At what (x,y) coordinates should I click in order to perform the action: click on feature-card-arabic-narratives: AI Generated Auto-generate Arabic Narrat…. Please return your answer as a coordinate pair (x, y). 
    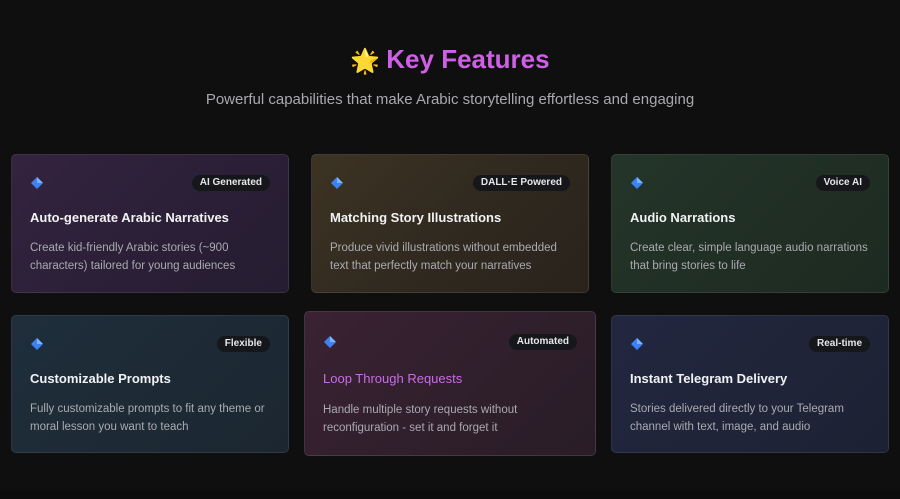
    Looking at the image, I should click on (150, 223).